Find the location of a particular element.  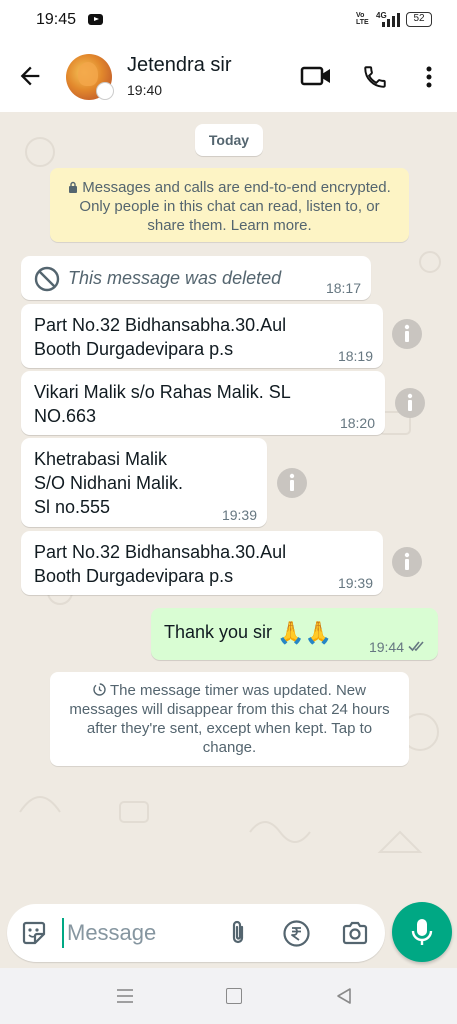

message-text: Thank you sir 🙏🙏 is located at coordinates (248, 632).